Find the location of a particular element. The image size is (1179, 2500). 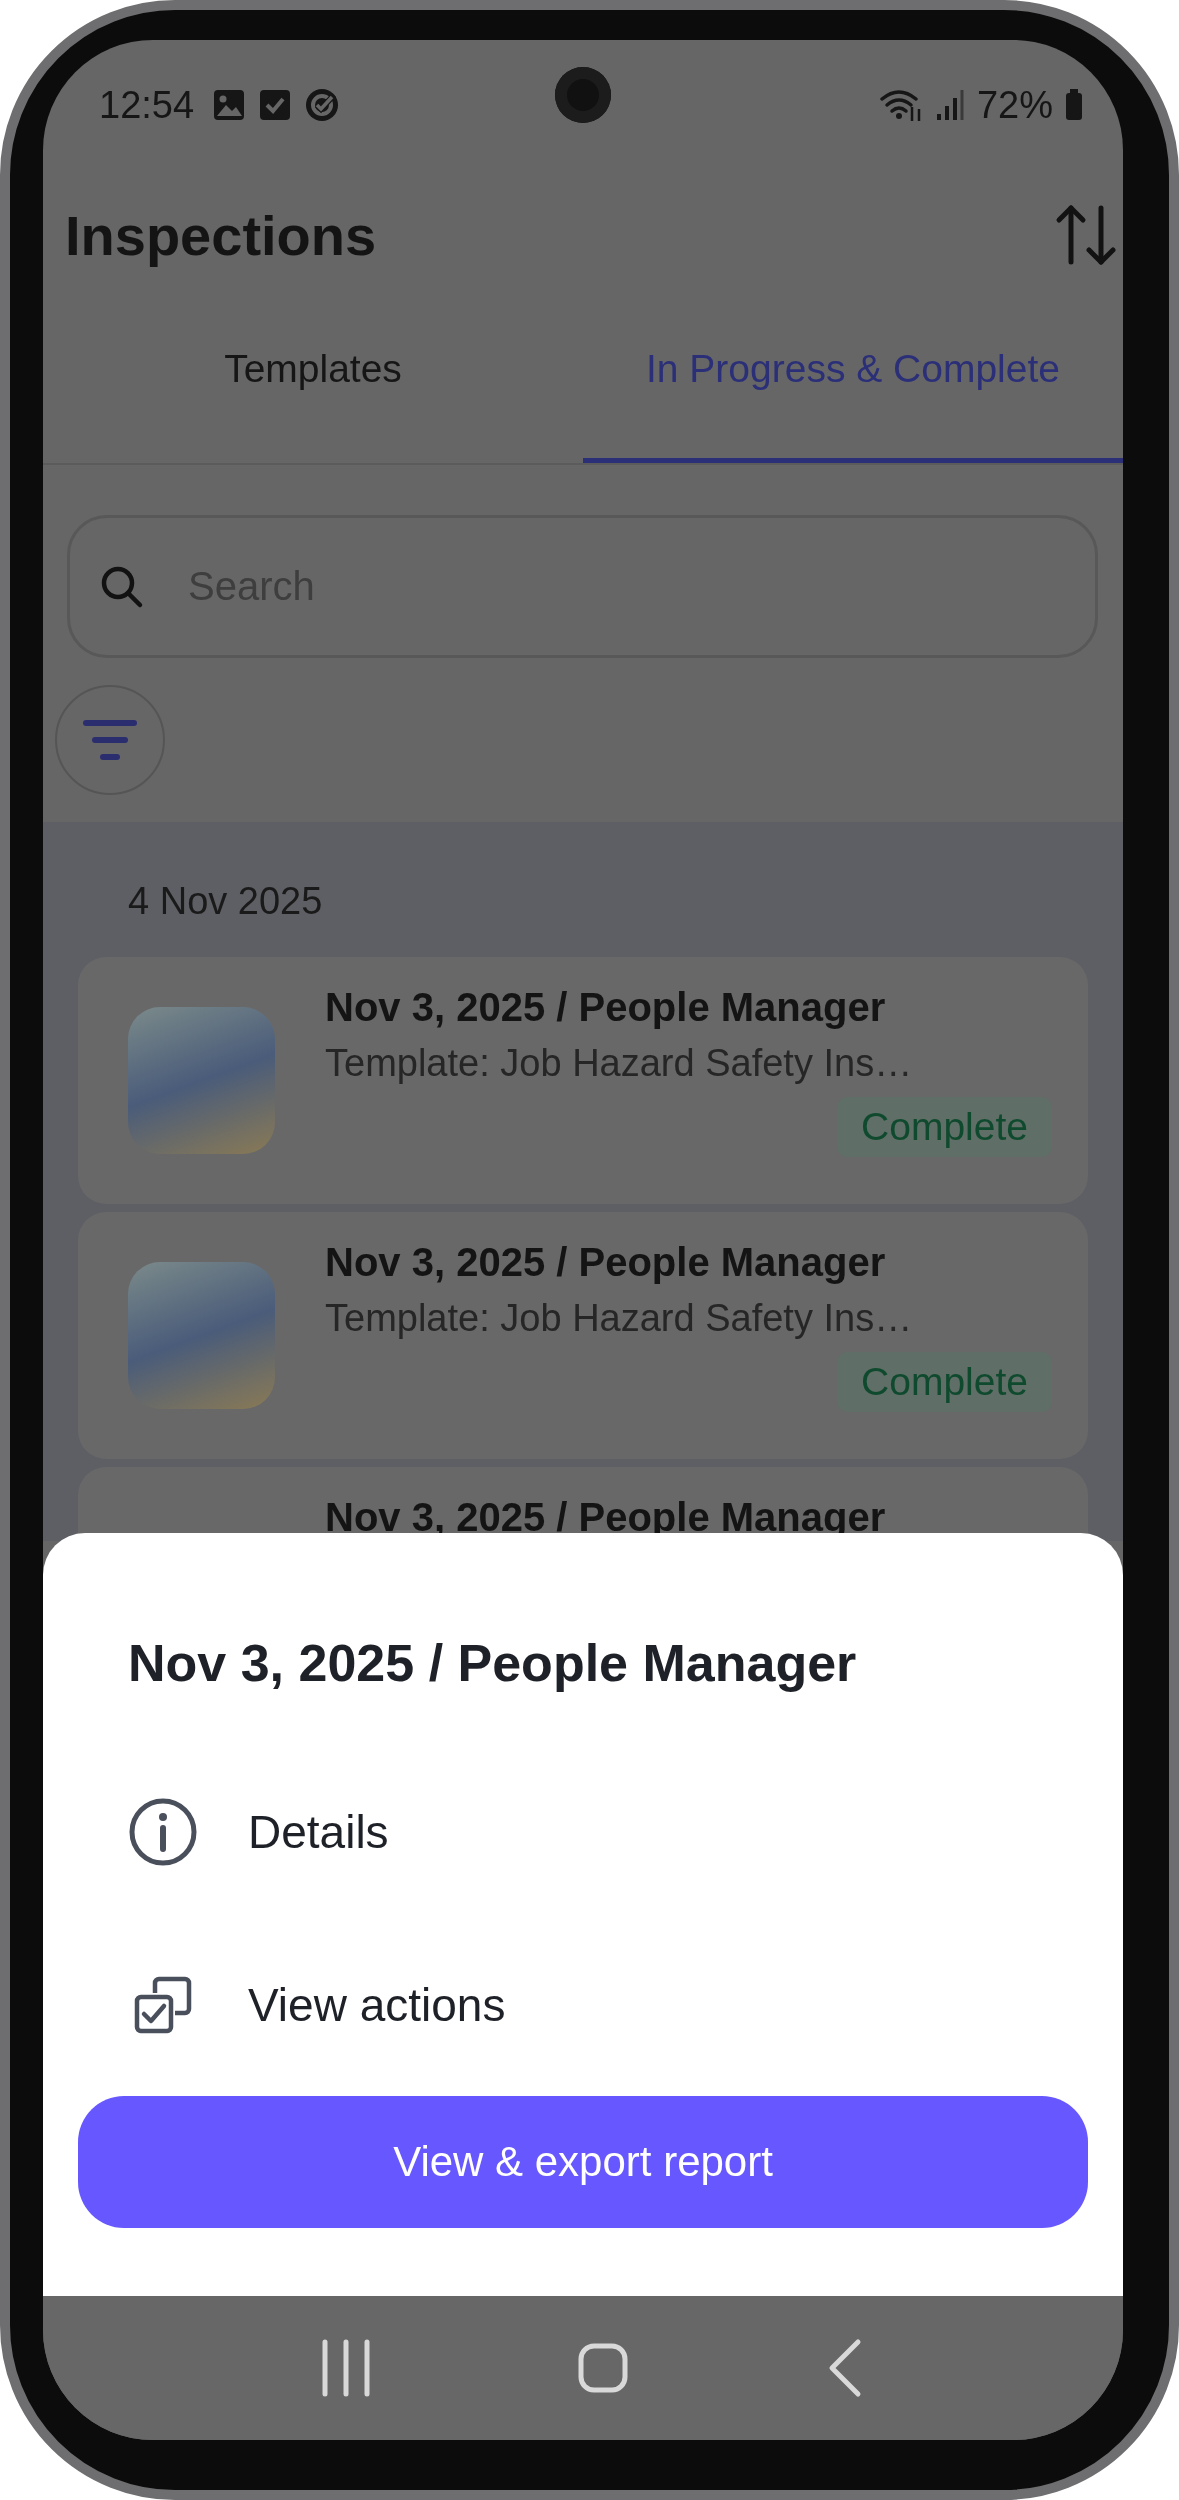

sheet-title: Nov 3, 2025 / People Manager is located at coordinates (492, 1663).